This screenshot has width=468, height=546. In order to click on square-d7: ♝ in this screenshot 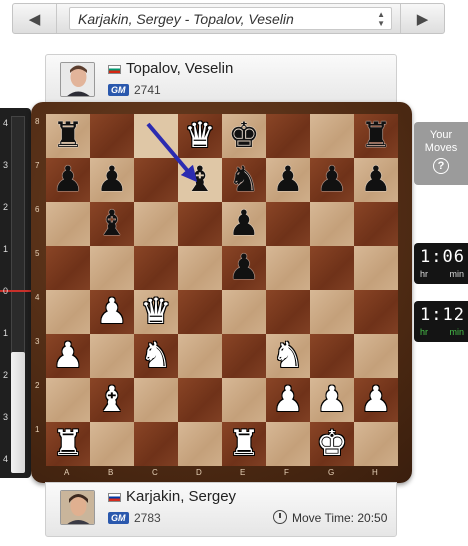, I will do `click(200, 180)`.